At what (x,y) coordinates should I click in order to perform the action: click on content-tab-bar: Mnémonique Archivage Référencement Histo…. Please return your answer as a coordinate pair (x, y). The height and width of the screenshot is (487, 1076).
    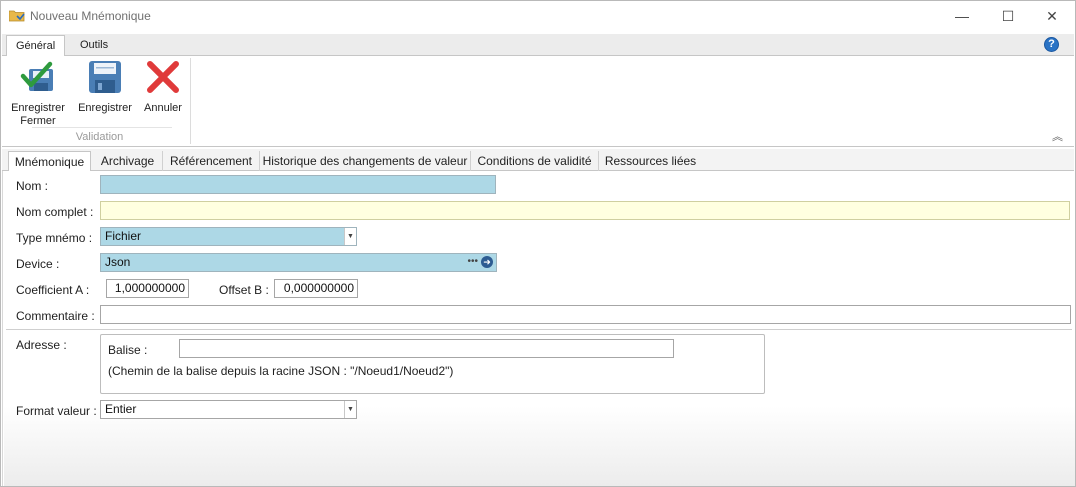
    Looking at the image, I should click on (538, 160).